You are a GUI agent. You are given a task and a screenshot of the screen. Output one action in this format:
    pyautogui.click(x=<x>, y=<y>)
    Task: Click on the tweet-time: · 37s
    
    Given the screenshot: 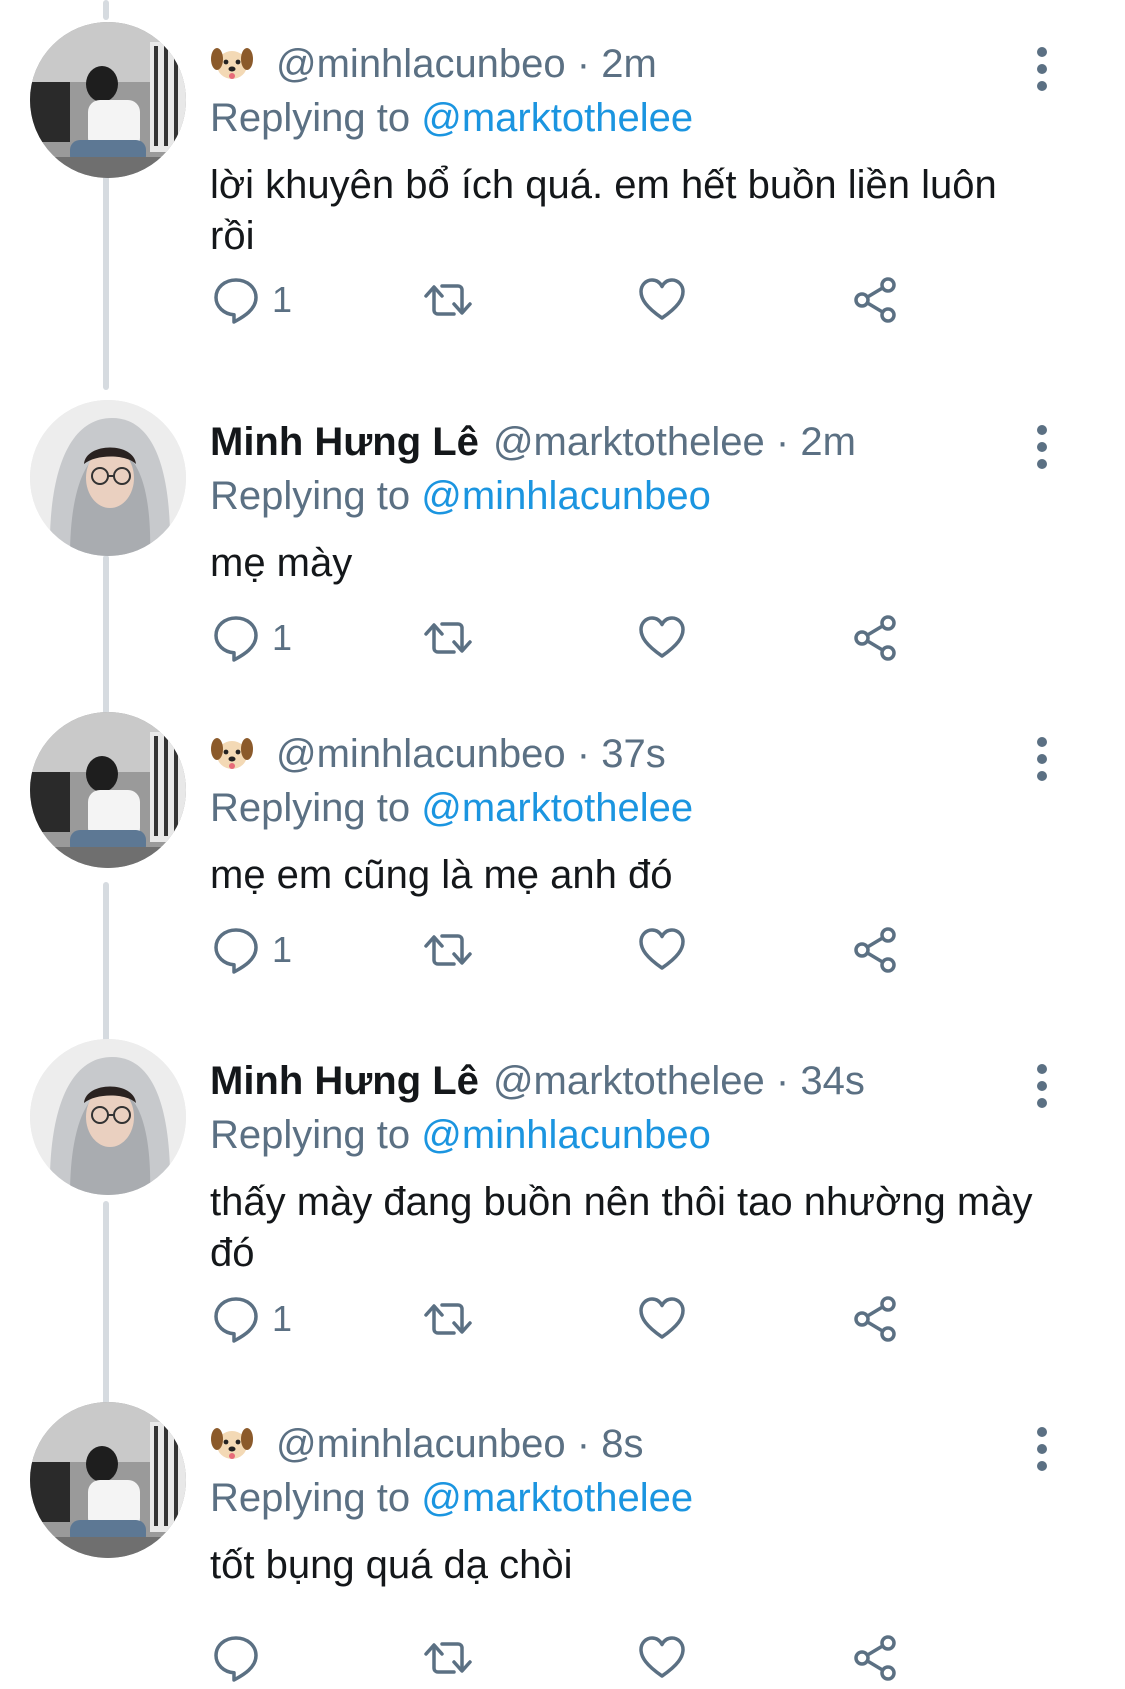 What is the action you would take?
    pyautogui.click(x=621, y=754)
    